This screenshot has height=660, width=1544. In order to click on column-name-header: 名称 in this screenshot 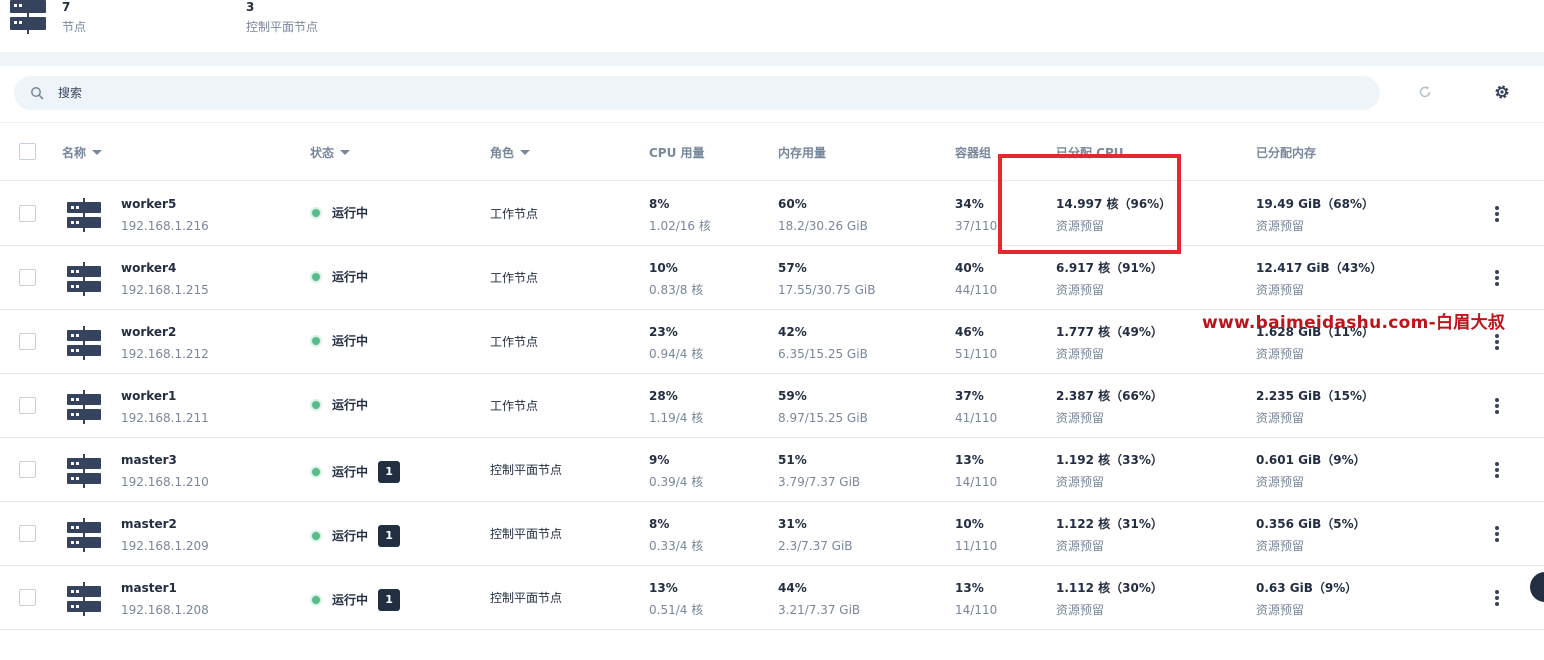, I will do `click(82, 153)`.